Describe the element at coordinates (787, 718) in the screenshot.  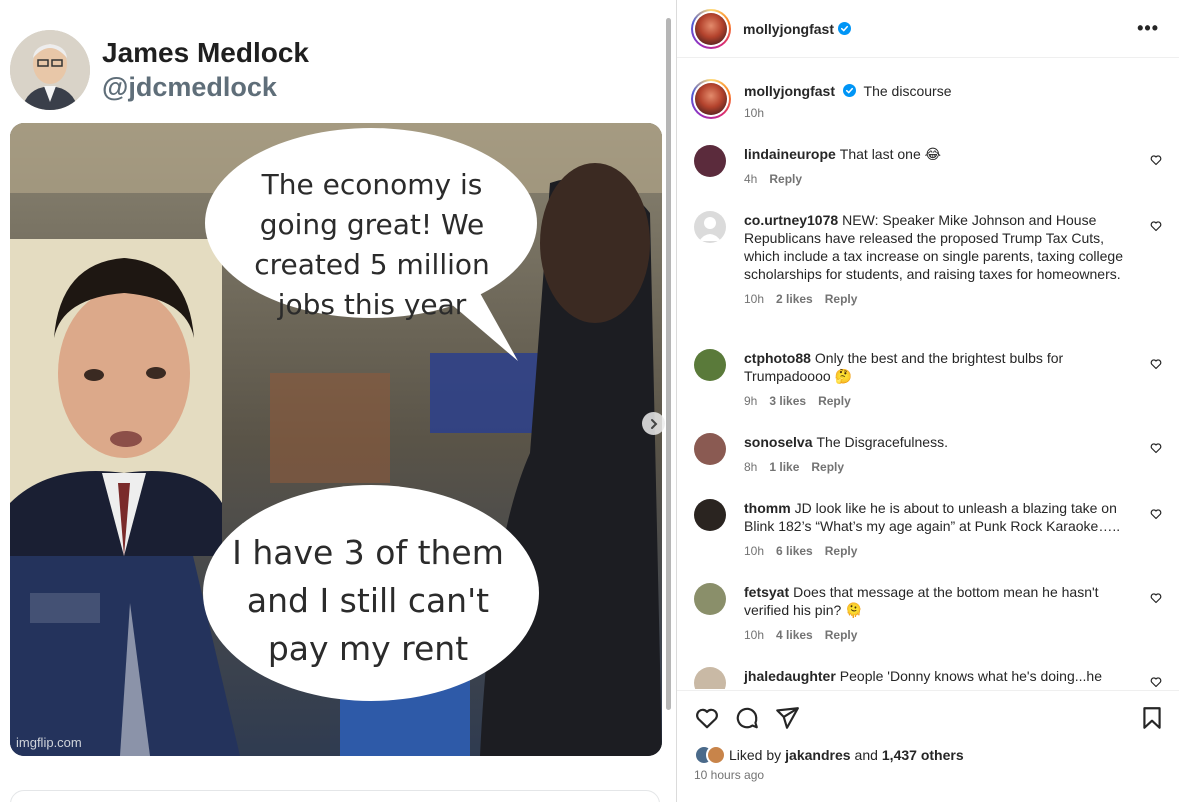
I see `send-icon` at that location.